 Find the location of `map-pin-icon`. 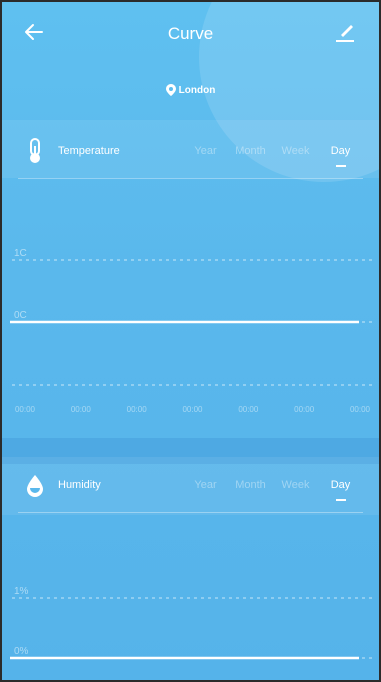

map-pin-icon is located at coordinates (170, 90).